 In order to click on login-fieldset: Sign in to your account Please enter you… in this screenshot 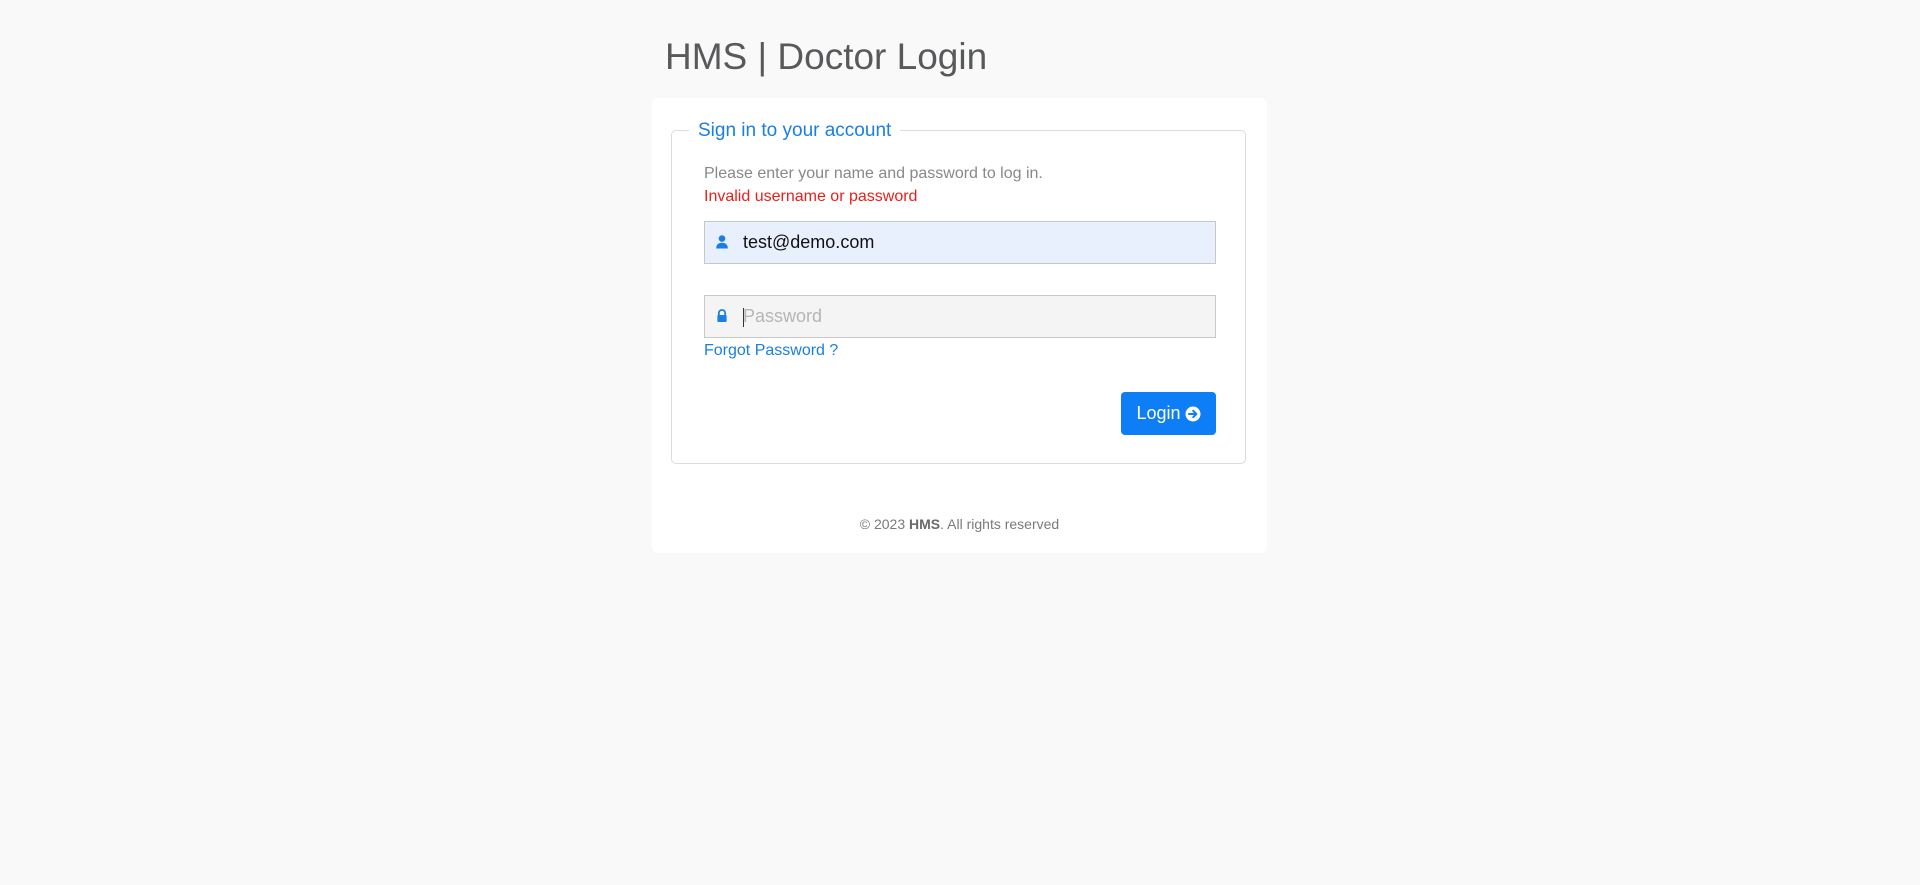, I will do `click(958, 291)`.